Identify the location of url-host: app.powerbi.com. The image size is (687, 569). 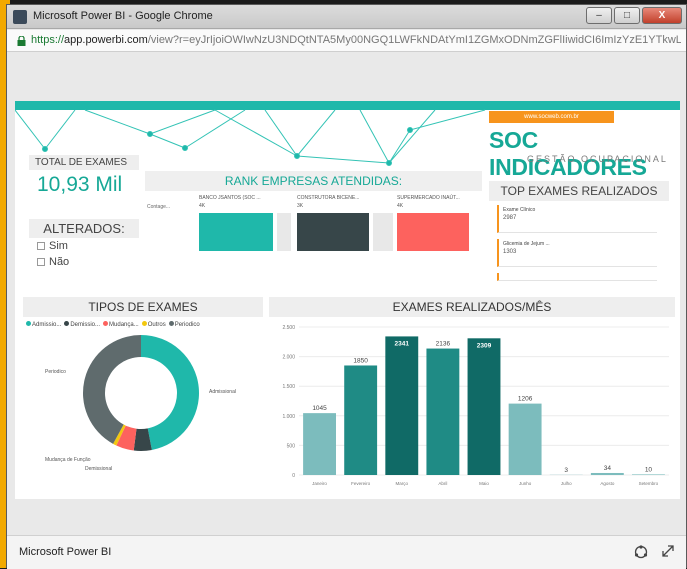
(106, 40).